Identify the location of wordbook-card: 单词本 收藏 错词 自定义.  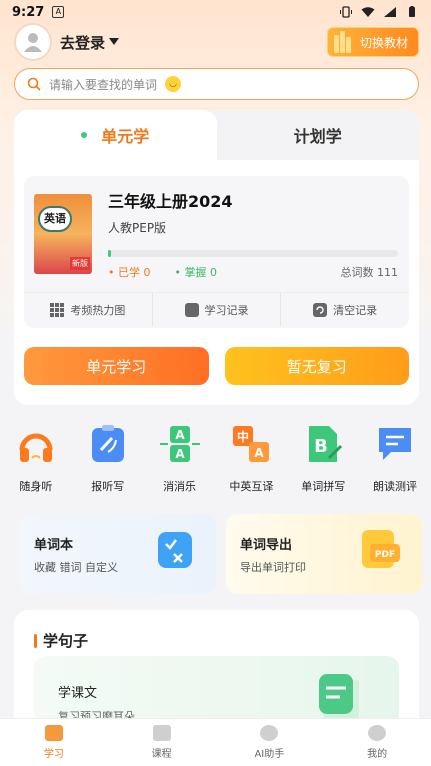
(118, 554).